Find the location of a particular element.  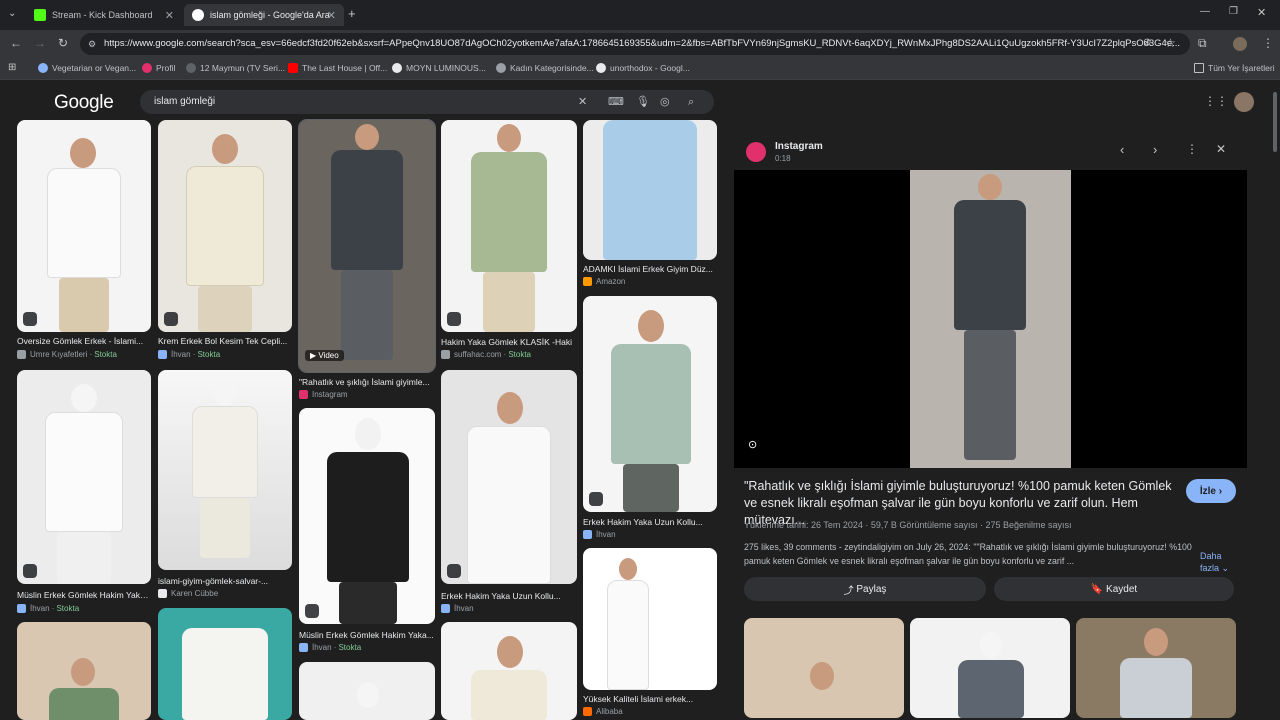

extensions-icon: ⧉ is located at coordinates (1202, 43).